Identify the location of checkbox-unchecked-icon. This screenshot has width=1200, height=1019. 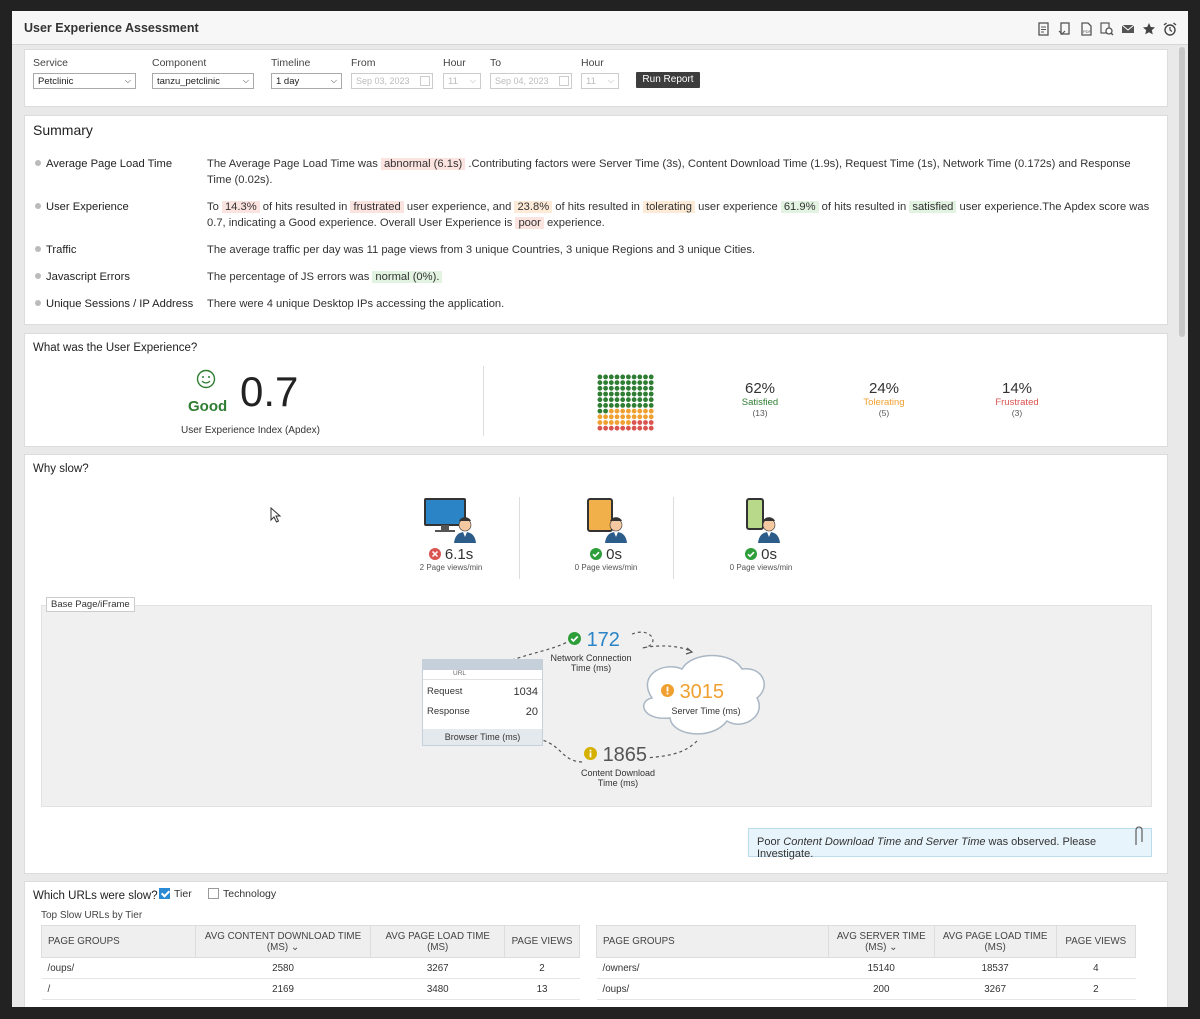
(213, 893).